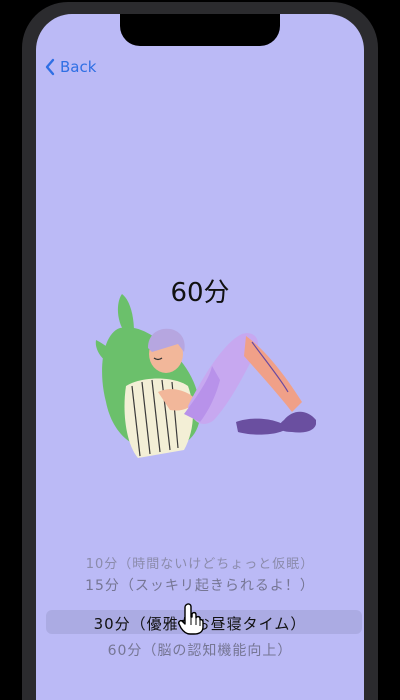  I want to click on picker-option: 15分（スッキリ起きられるよ！）, so click(200, 585).